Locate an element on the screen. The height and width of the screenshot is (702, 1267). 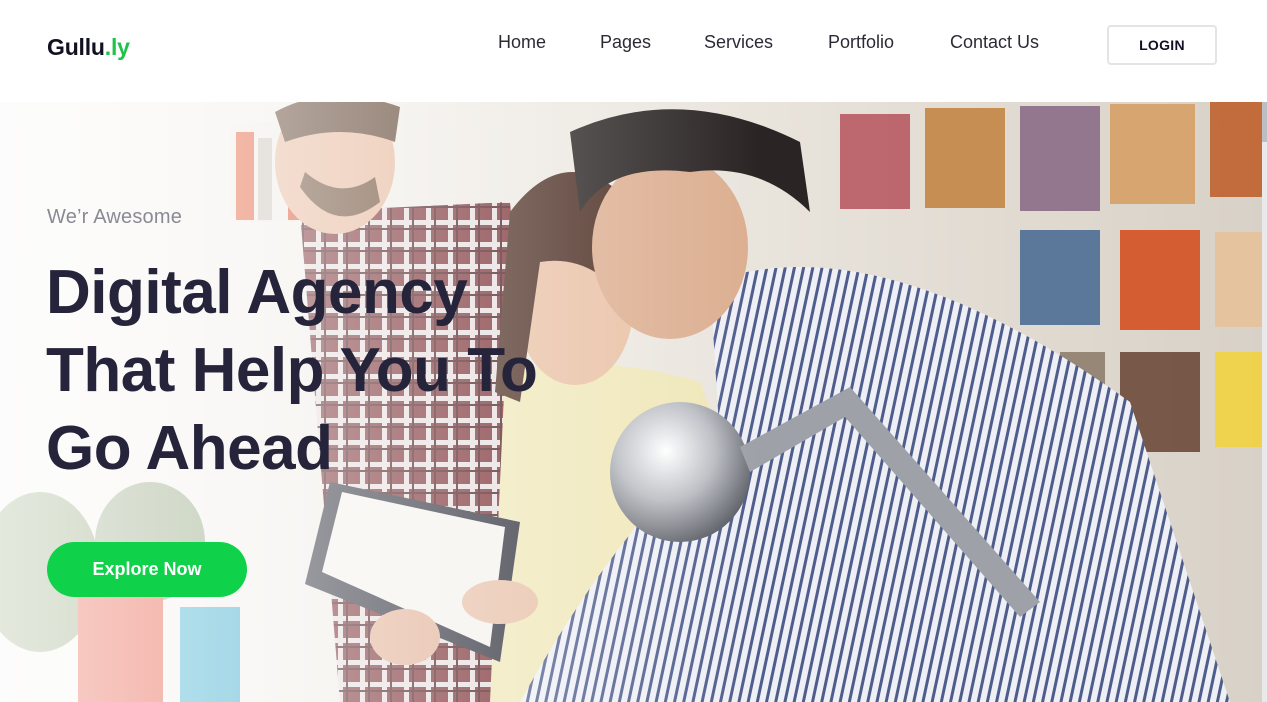
nav-portfolio: Portfolio is located at coordinates (861, 42).